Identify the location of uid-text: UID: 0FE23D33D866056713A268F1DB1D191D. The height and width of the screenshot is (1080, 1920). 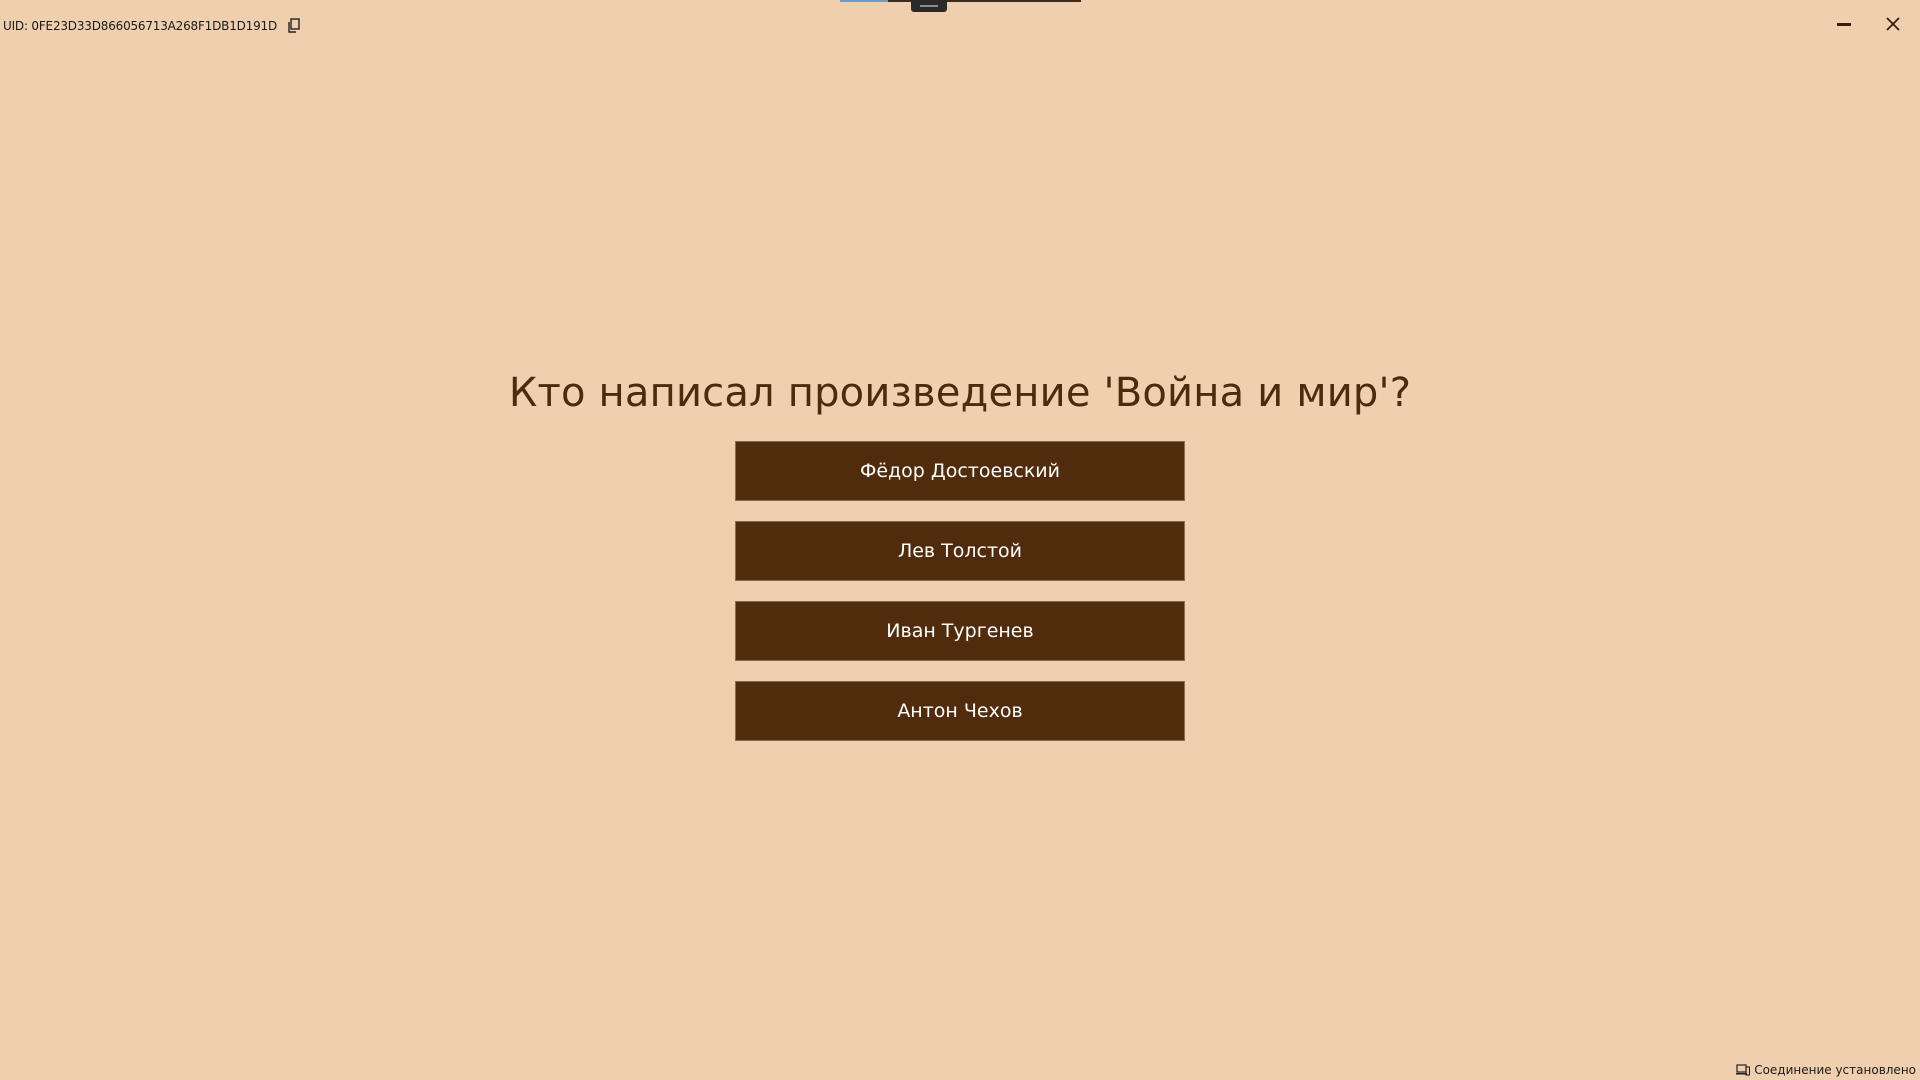
(140, 26).